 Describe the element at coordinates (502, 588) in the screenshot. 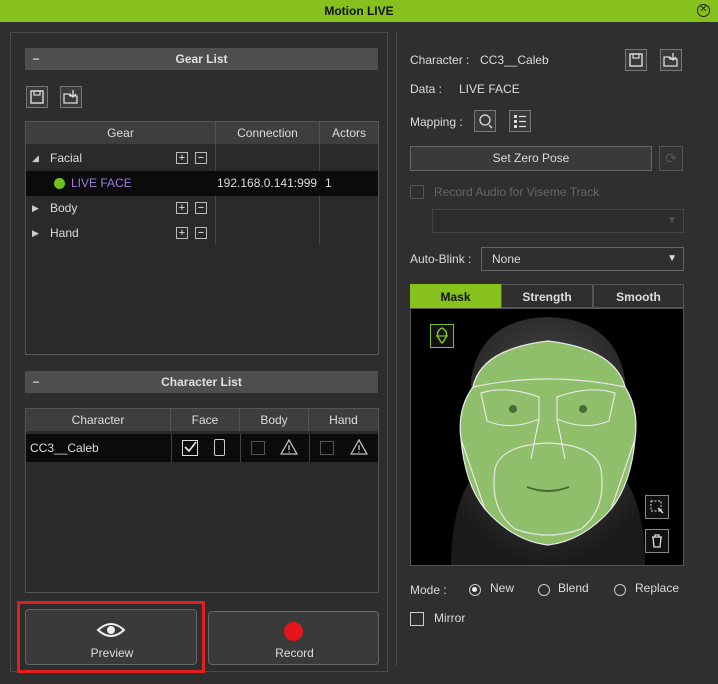

I see `mode-new-label: New` at that location.